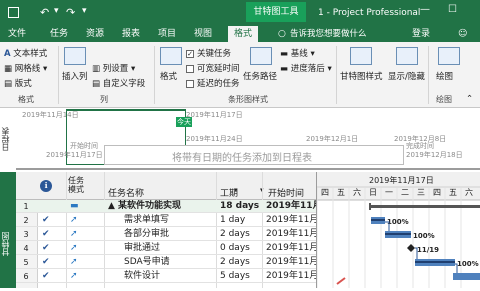 The width and height of the screenshot is (480, 291). Describe the element at coordinates (8, 84) in the screenshot. I see `layout-icon: ▤` at that location.